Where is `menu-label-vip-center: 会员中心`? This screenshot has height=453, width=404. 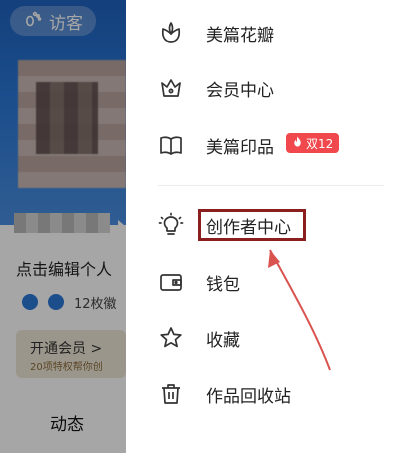
menu-label-vip-center: 会员中心 is located at coordinates (240, 90).